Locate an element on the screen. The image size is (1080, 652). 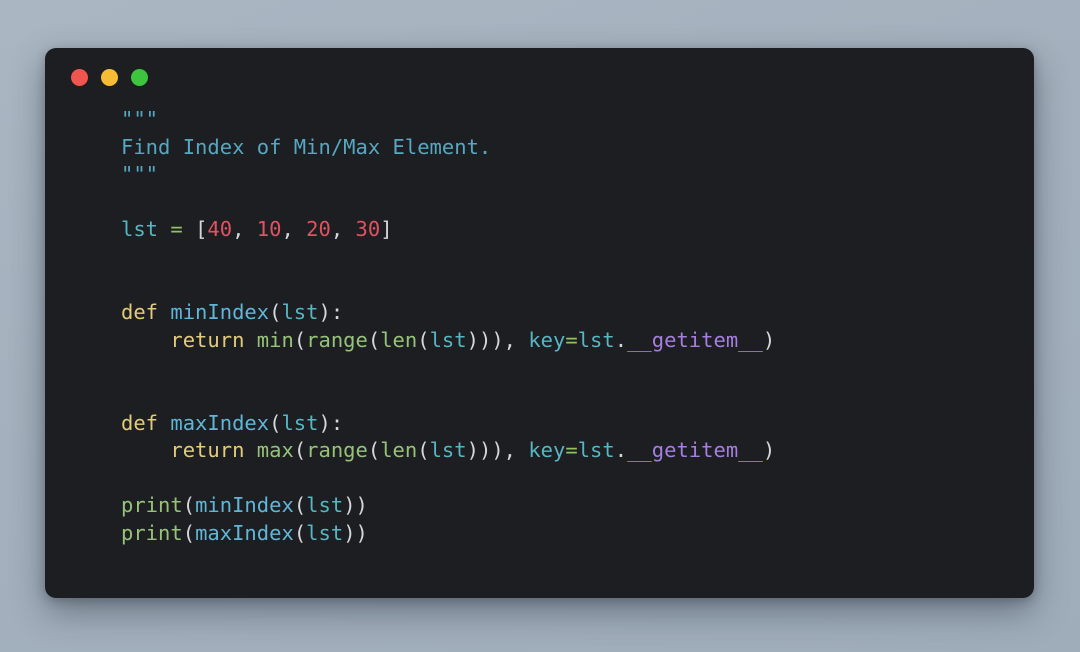
token-bracket-open: [ is located at coordinates (201, 229).